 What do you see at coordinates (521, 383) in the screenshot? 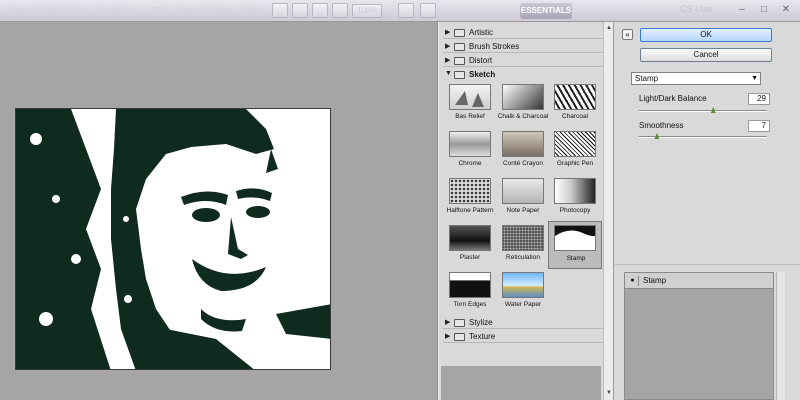
I see `gallery-empty-area` at bounding box center [521, 383].